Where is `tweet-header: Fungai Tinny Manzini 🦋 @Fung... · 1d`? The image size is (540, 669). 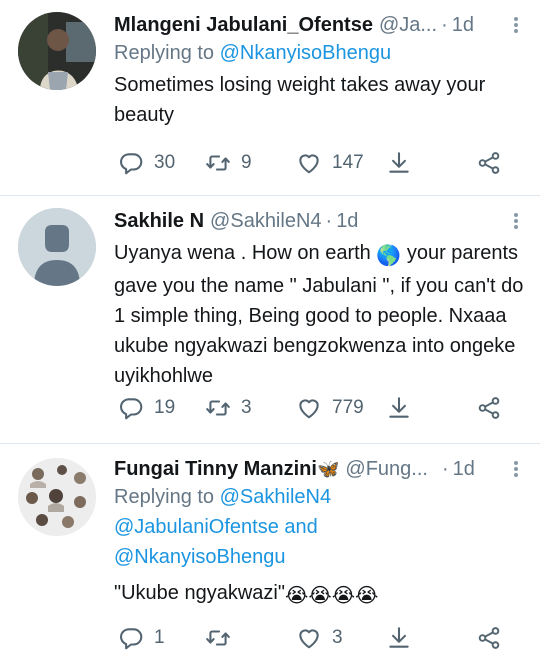 tweet-header: Fungai Tinny Manzini 🦋 @Fung... · 1d is located at coordinates (320, 469).